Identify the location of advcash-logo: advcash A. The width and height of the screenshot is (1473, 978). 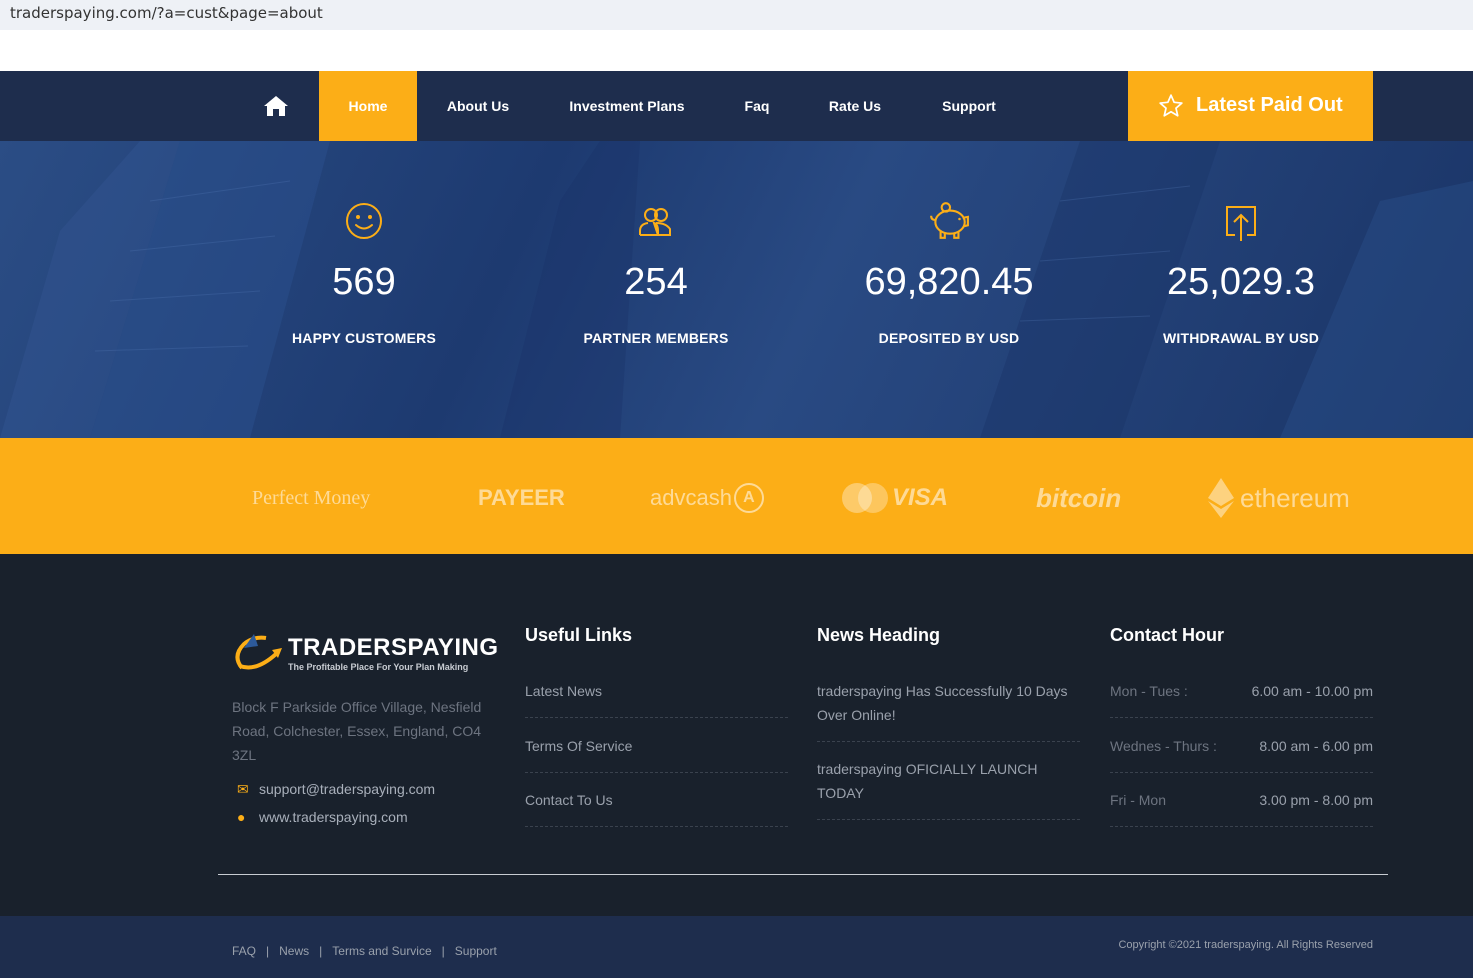
(707, 498).